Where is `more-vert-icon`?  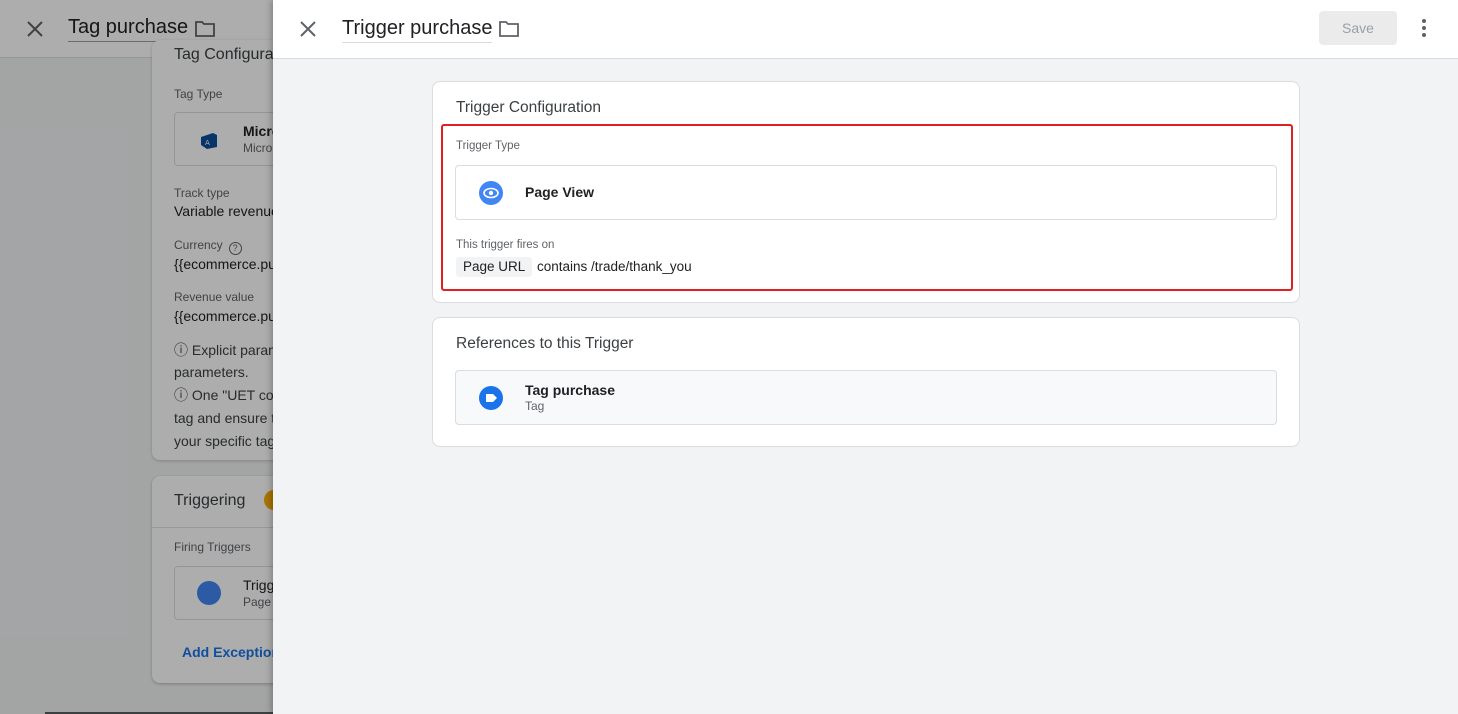
more-vert-icon is located at coordinates (1424, 28).